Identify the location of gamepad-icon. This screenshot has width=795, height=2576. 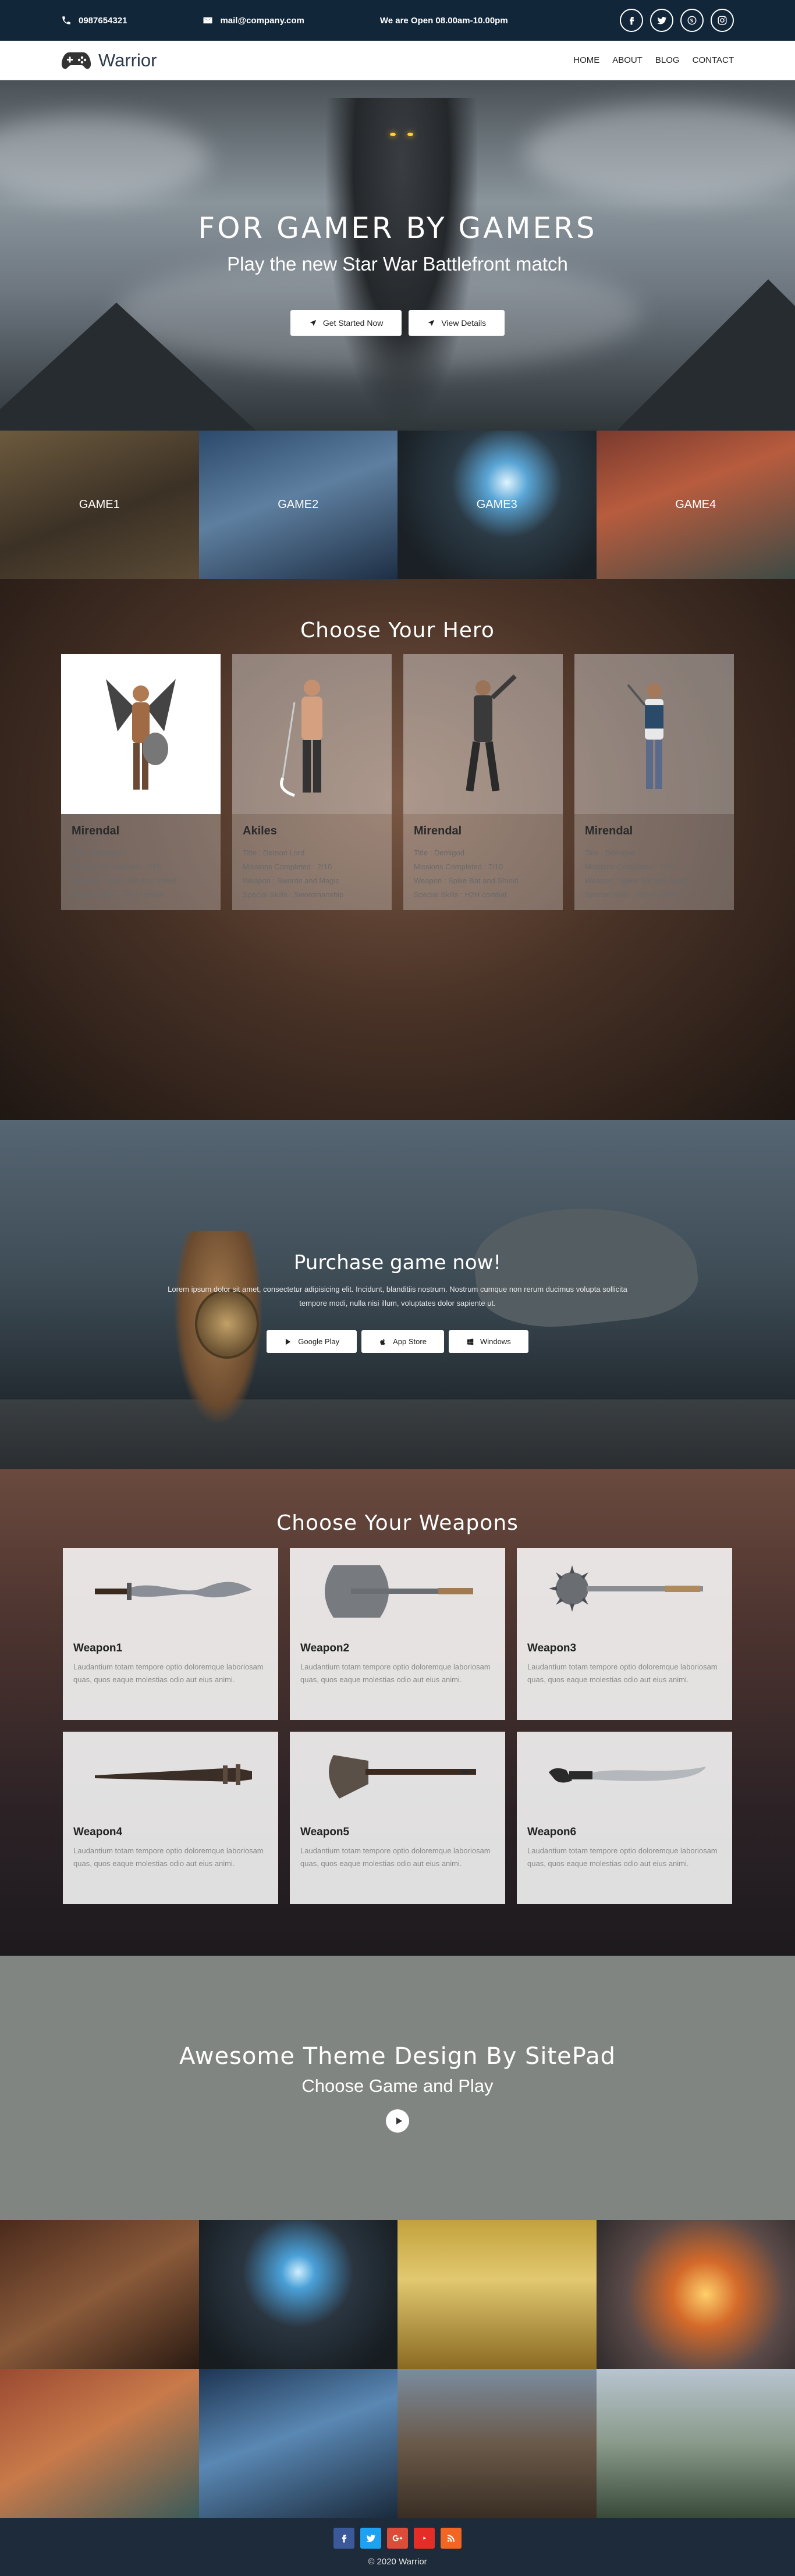
(76, 61).